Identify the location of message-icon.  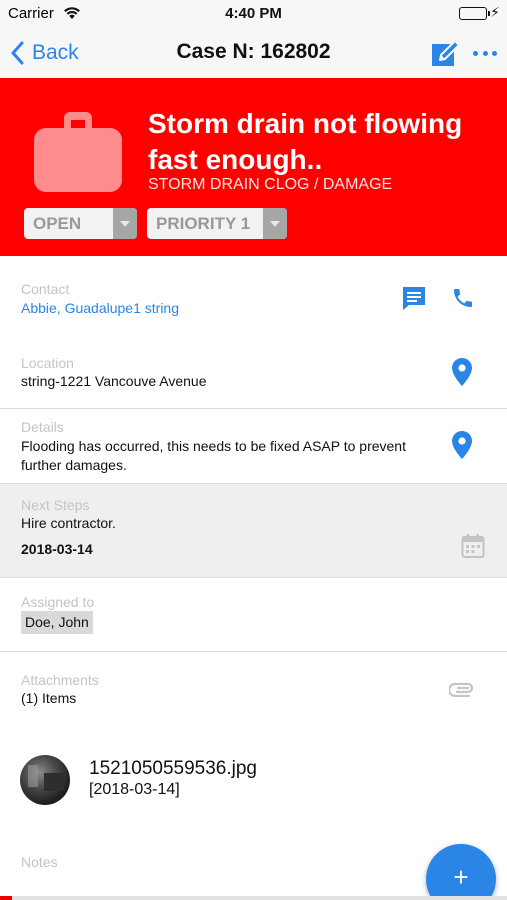
(414, 300).